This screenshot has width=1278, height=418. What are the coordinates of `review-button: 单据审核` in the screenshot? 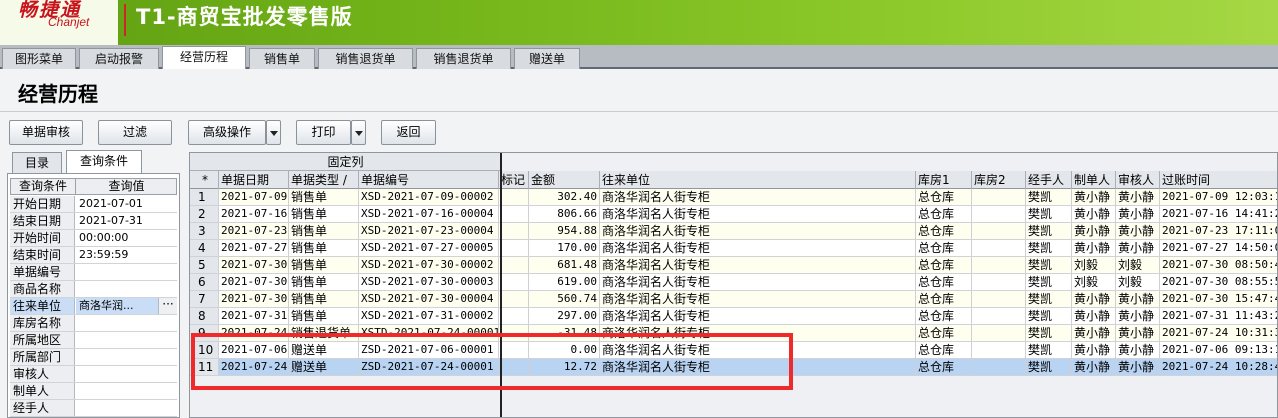 It's located at (46, 132).